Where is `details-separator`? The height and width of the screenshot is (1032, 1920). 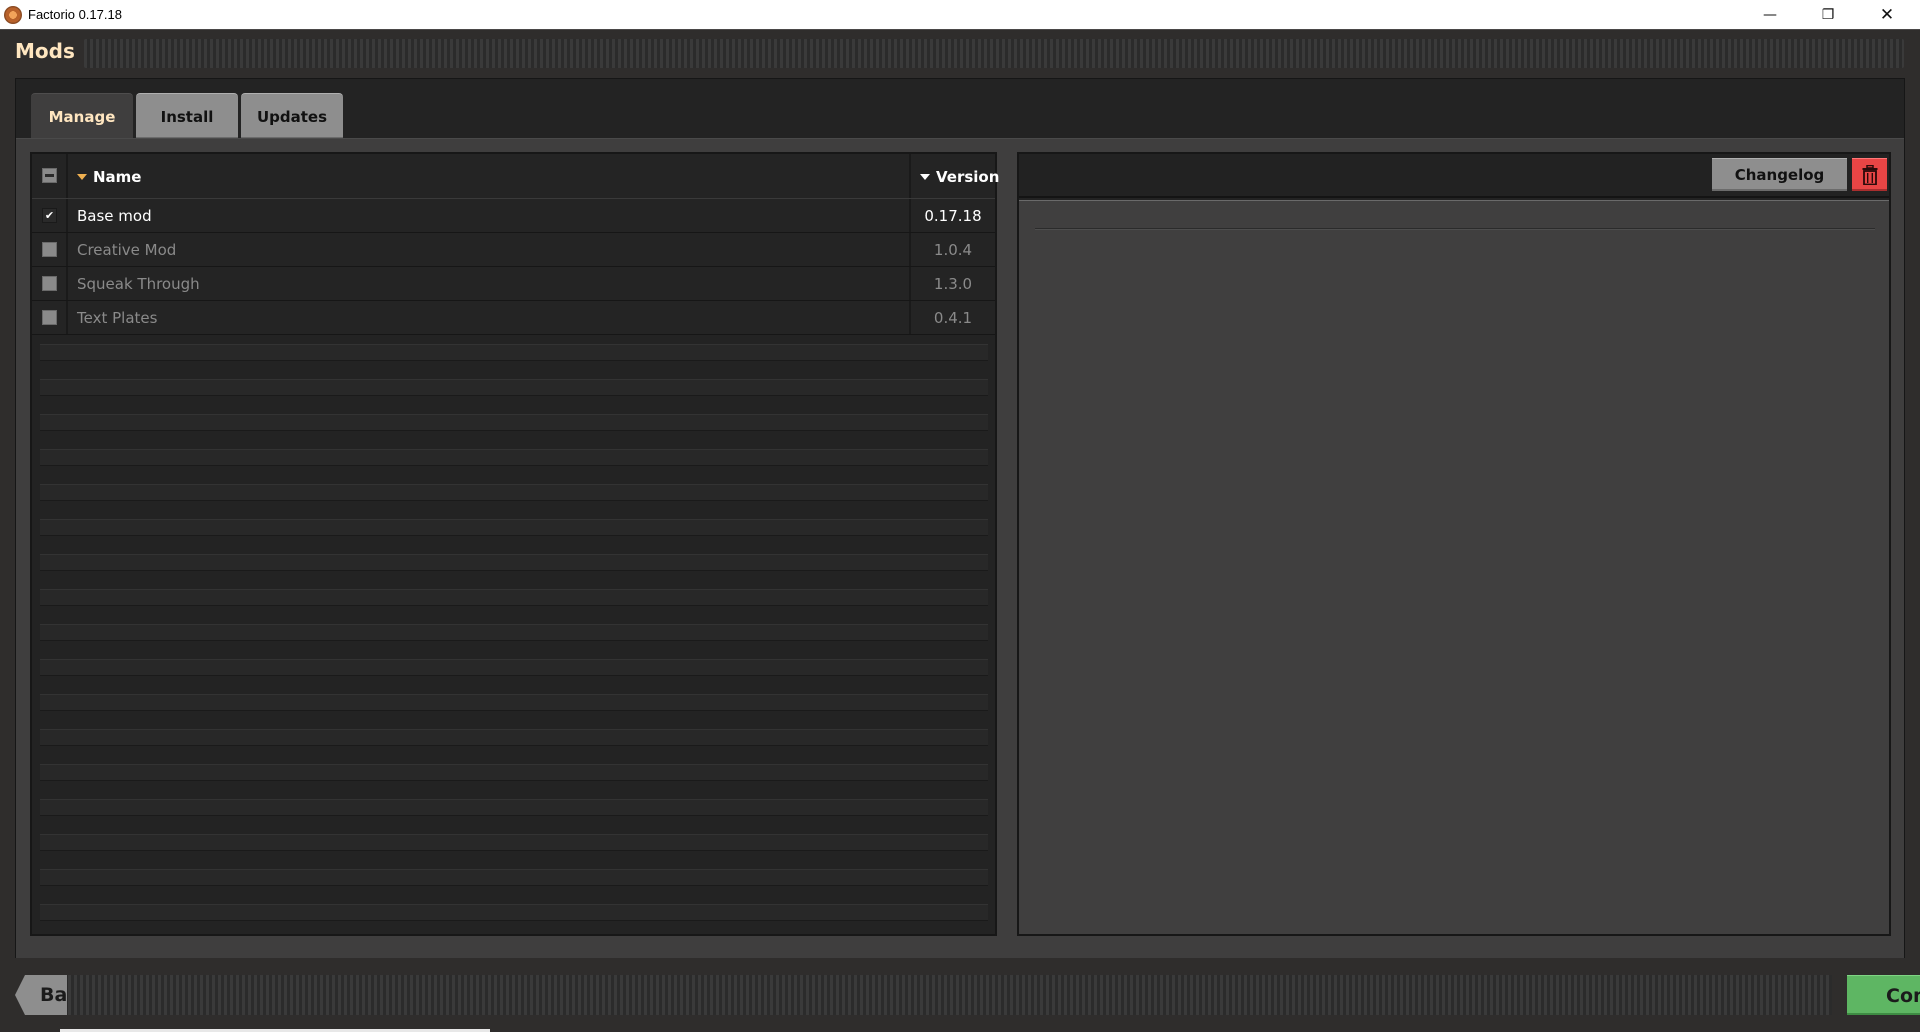
details-separator is located at coordinates (1455, 229).